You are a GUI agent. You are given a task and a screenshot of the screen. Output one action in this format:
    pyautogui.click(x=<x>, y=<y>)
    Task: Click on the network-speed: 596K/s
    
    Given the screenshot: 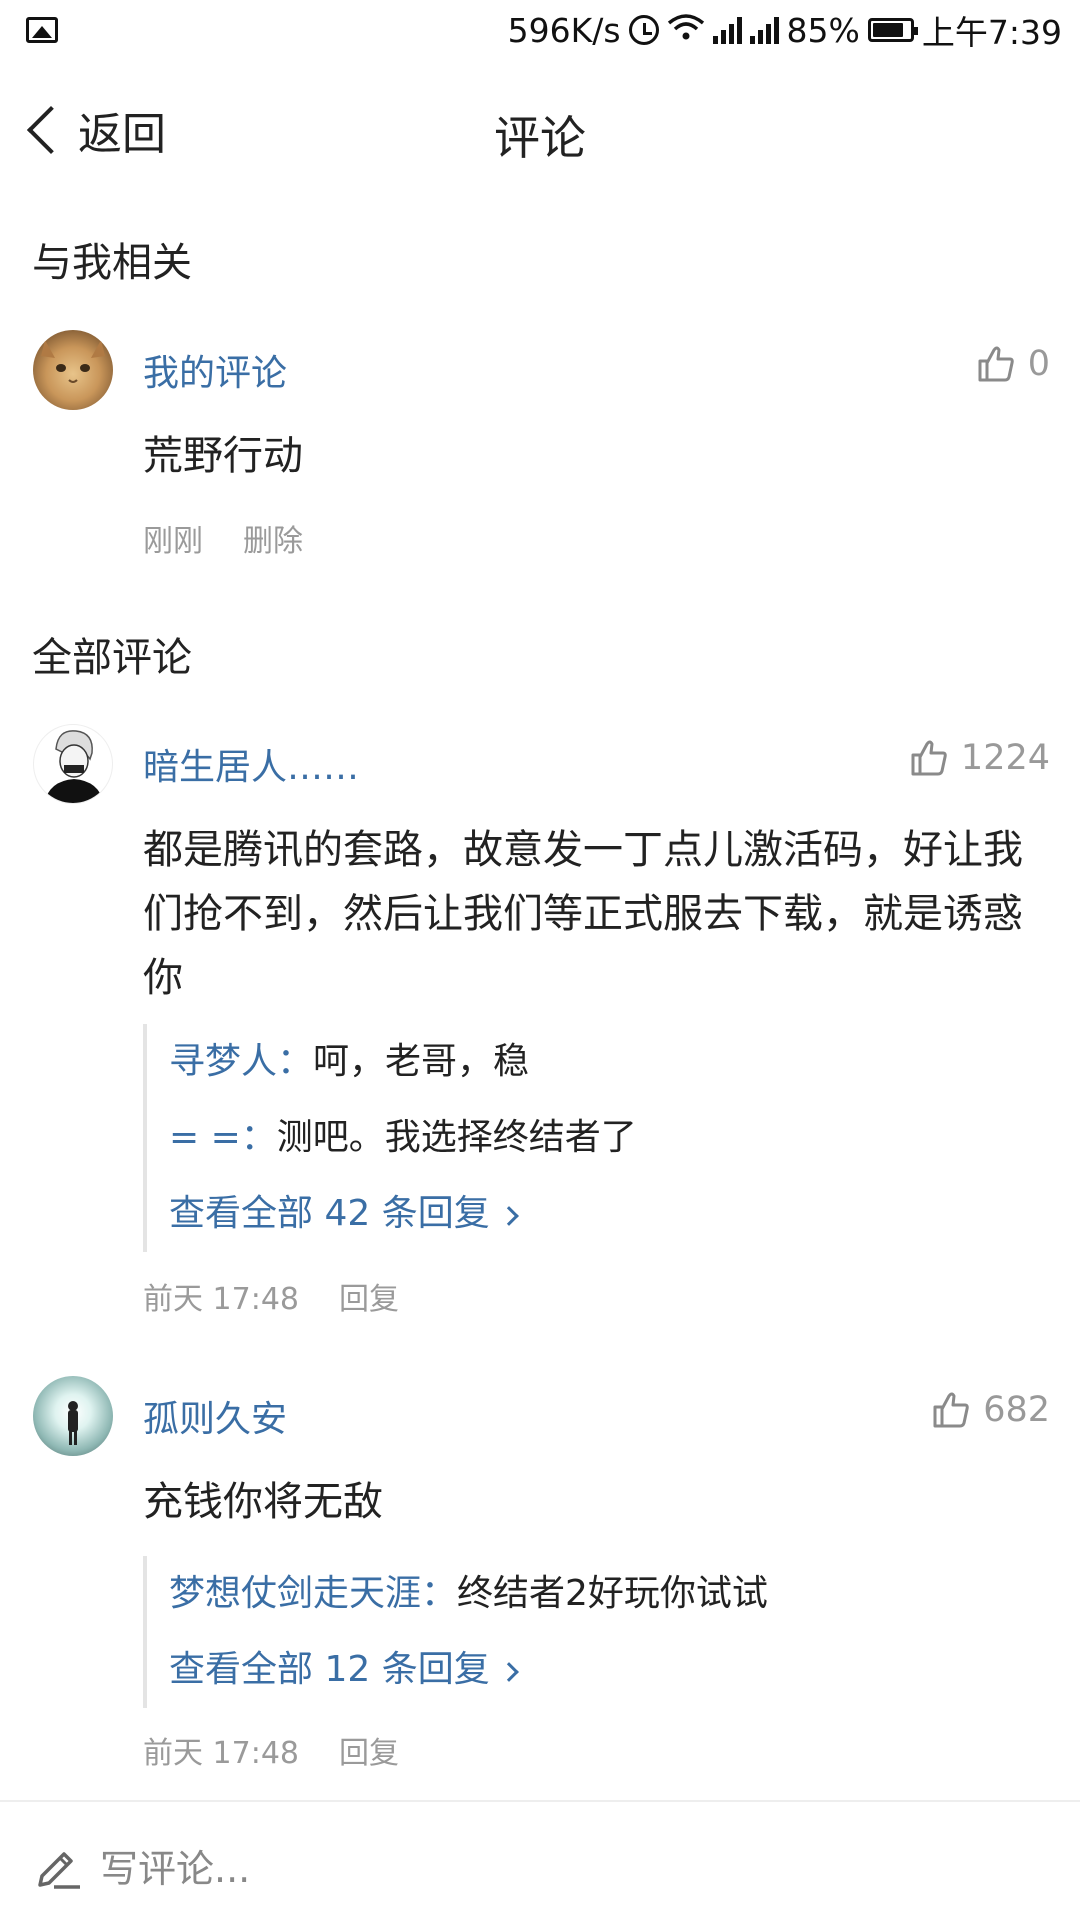 What is the action you would take?
    pyautogui.click(x=564, y=30)
    